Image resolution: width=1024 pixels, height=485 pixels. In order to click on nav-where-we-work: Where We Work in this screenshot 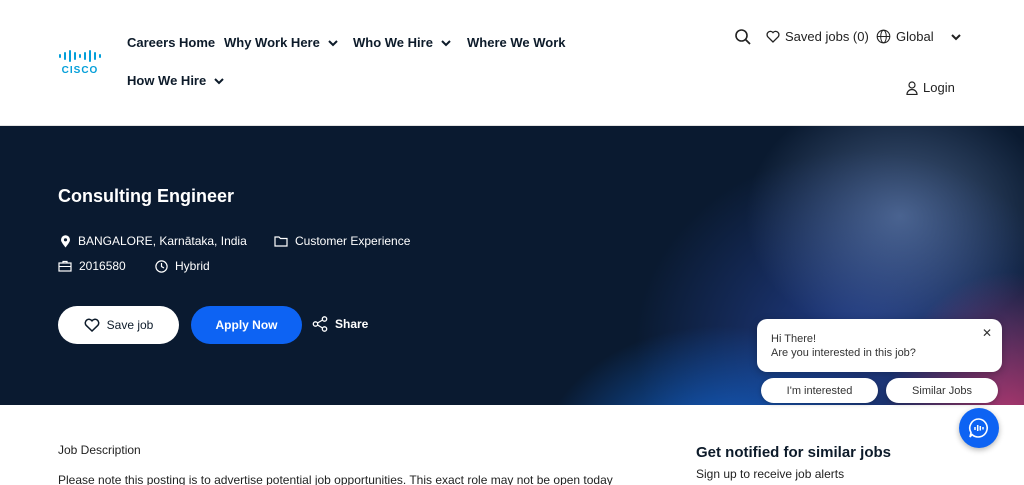, I will do `click(516, 42)`.